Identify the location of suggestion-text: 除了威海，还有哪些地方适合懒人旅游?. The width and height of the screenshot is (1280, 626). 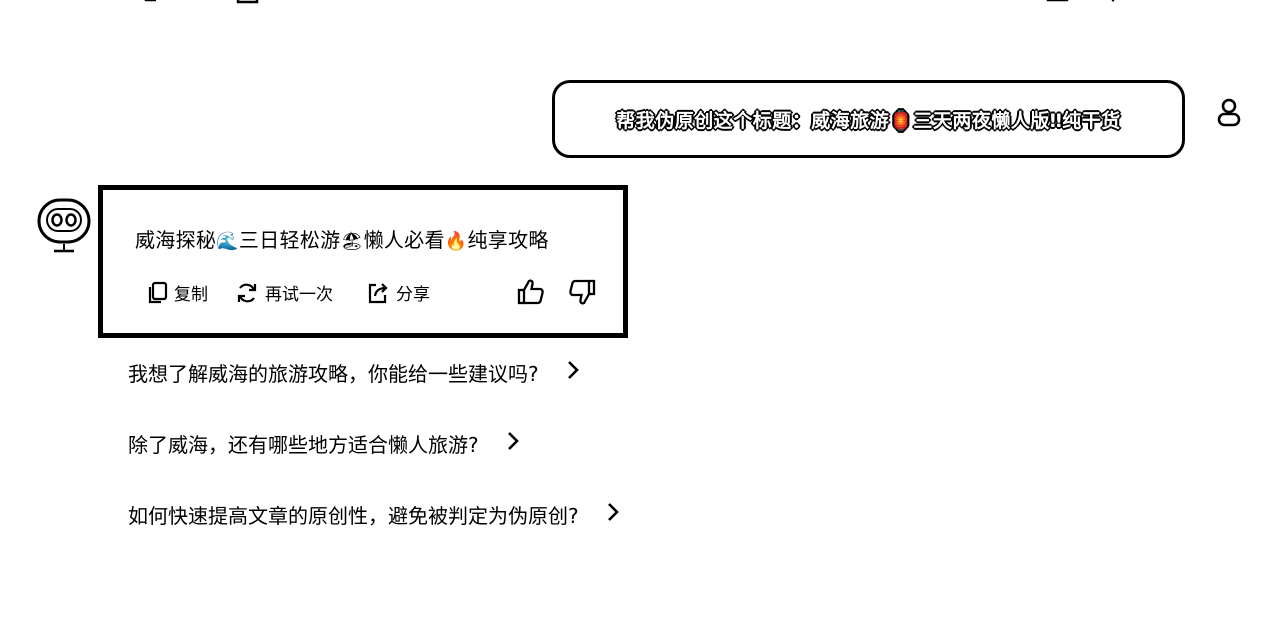
(303, 445).